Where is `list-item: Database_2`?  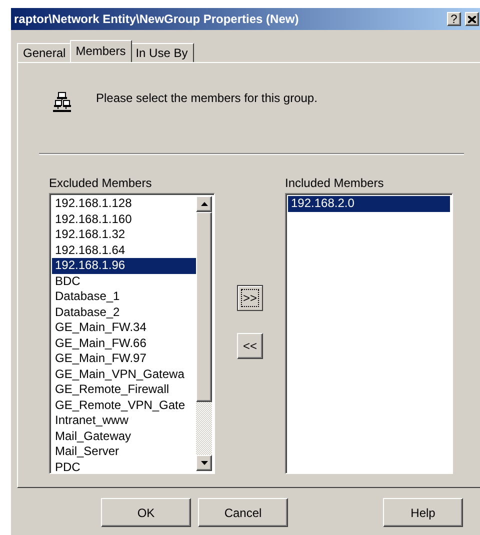 list-item: Database_2 is located at coordinates (124, 312).